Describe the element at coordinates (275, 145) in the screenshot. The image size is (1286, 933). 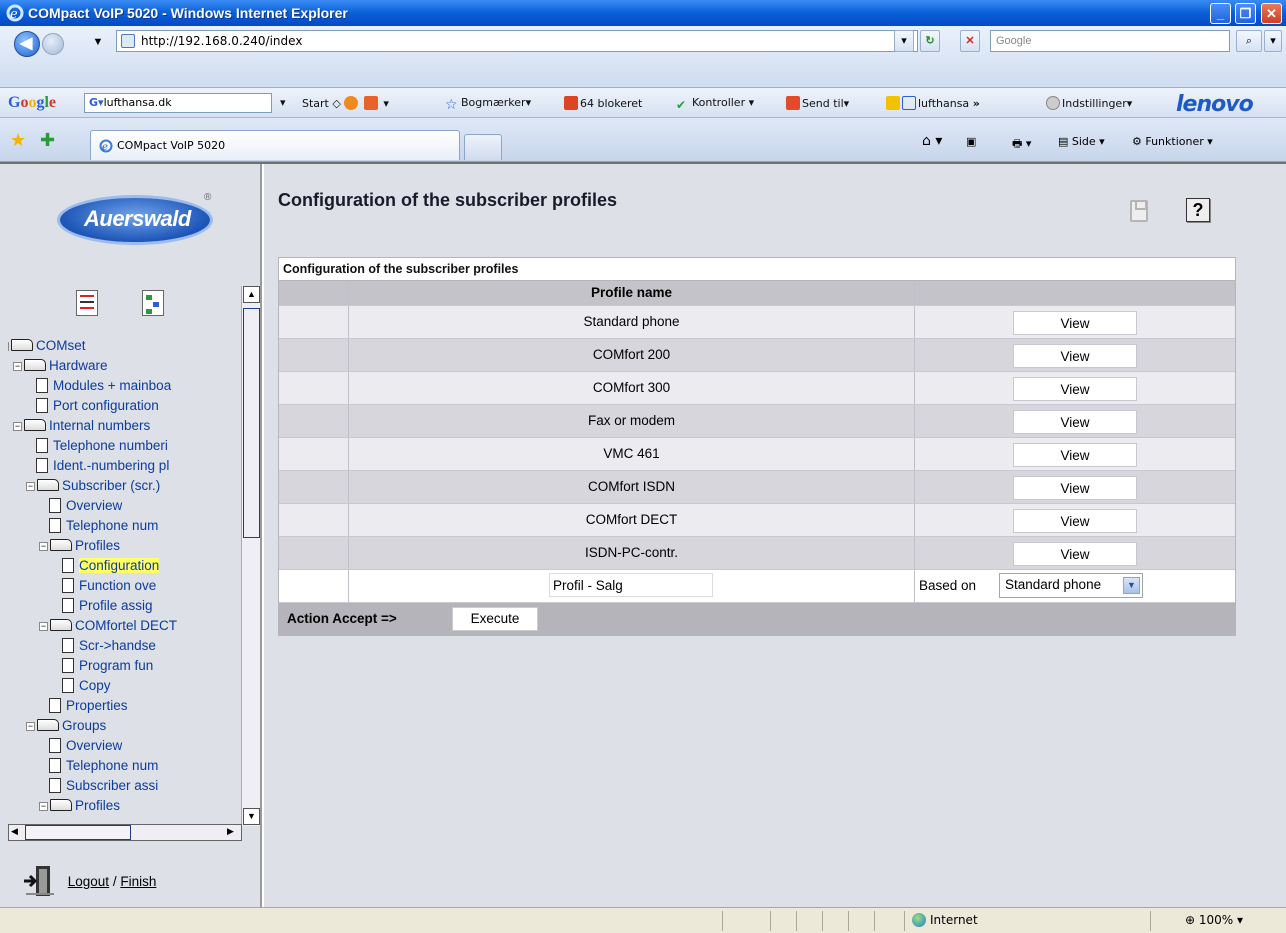
I see `tab-compact-voip: e COMpact VoIP 5020` at that location.